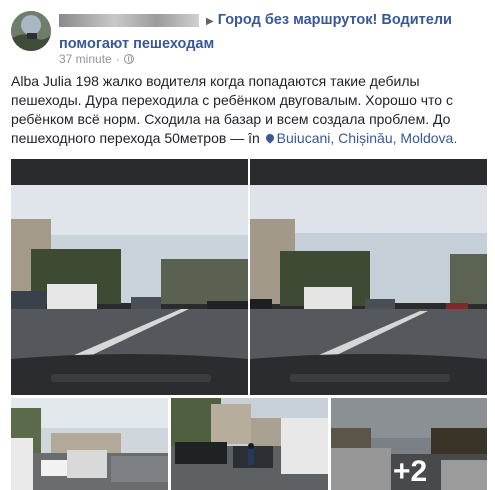  Describe the element at coordinates (31, 31) in the screenshot. I see `group-avatar` at that location.